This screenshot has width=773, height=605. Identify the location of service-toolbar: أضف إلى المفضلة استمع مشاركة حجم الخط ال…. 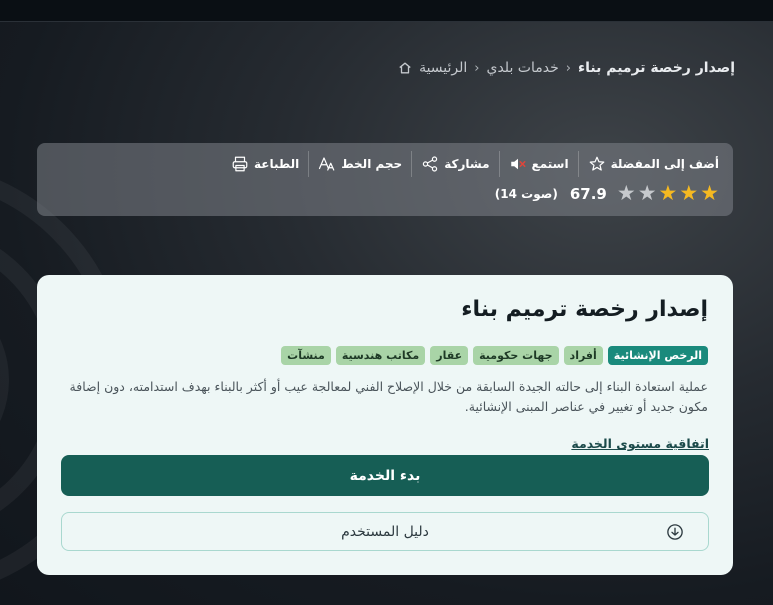
(385, 179).